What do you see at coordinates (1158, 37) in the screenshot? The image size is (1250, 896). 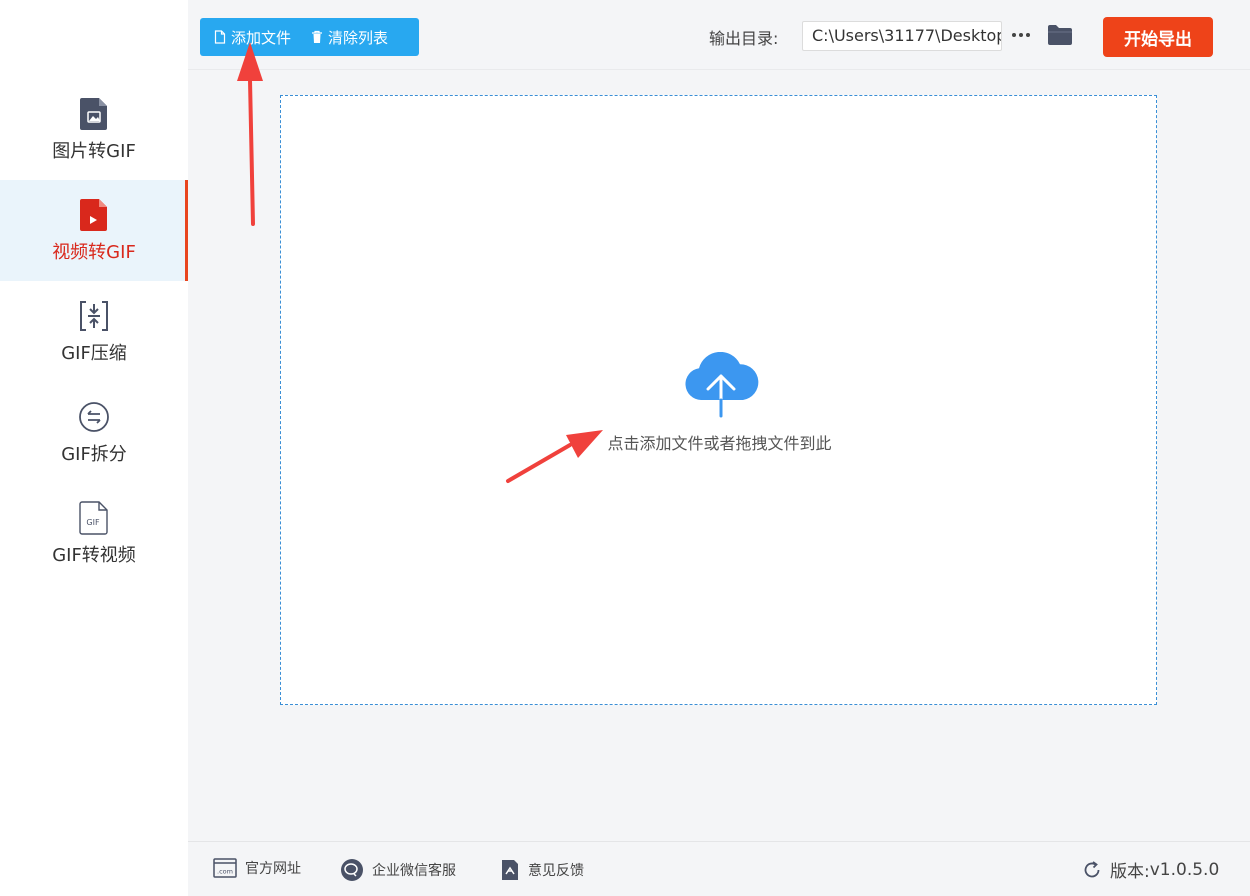 I see `start-export-button: 开始导出` at bounding box center [1158, 37].